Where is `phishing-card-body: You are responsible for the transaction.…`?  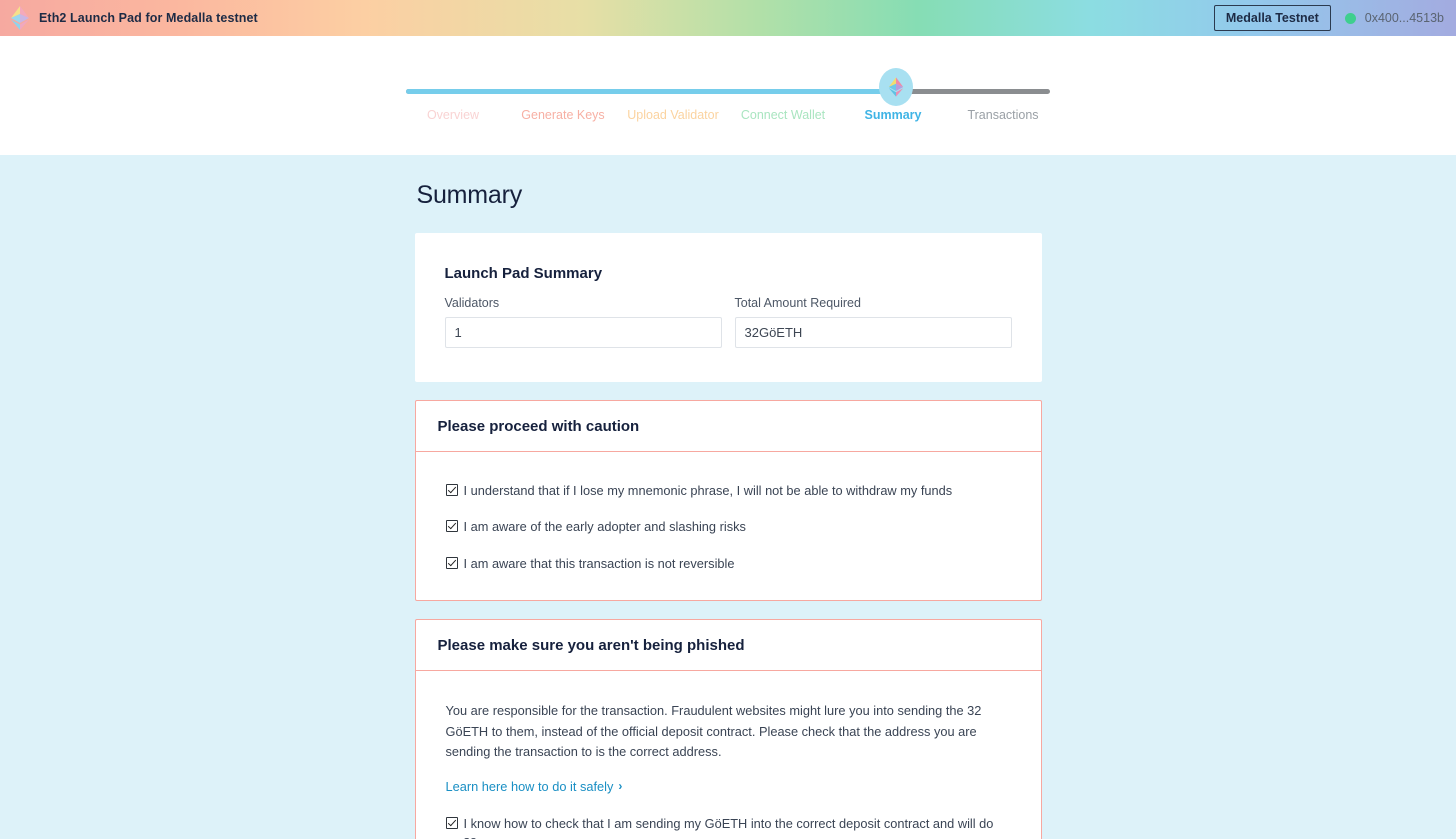
phishing-card-body: You are responsible for the transaction.… is located at coordinates (728, 755).